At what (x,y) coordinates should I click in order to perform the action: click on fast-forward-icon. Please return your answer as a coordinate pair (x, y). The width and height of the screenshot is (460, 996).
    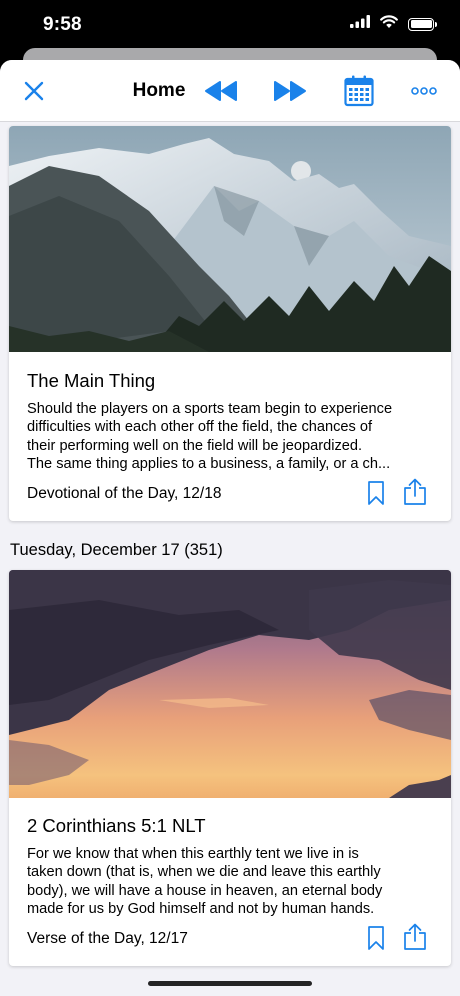
    Looking at the image, I should click on (290, 91).